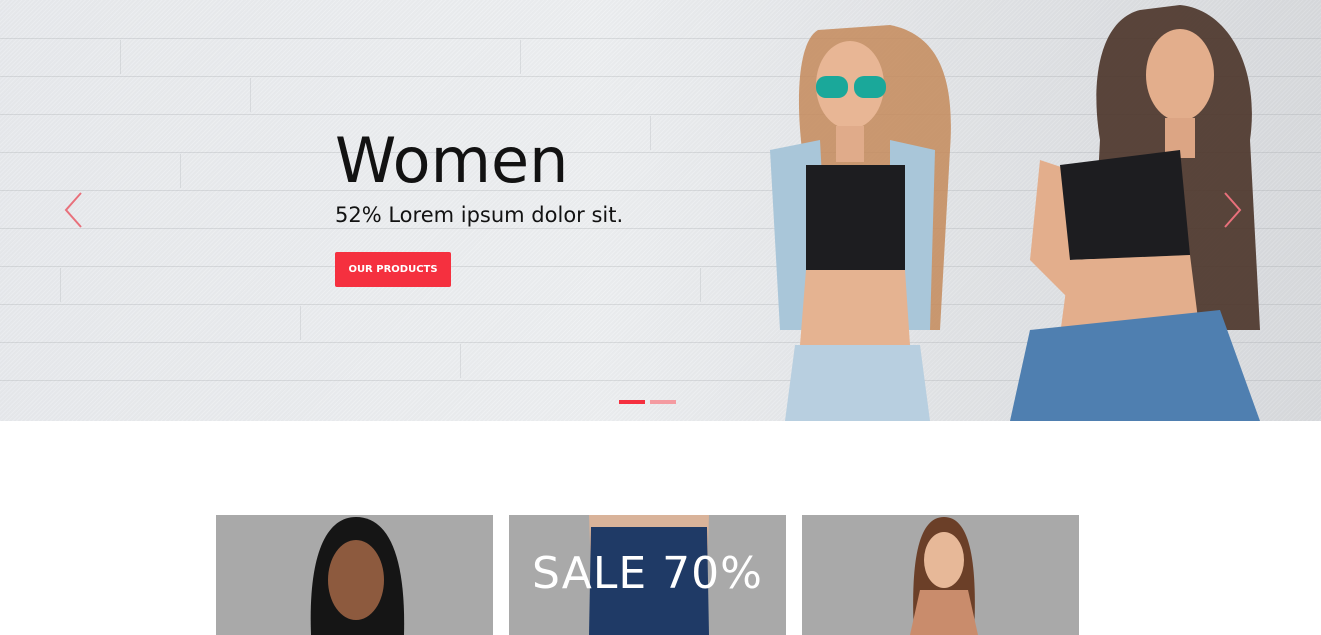  I want to click on slide-title: Women, so click(452, 160).